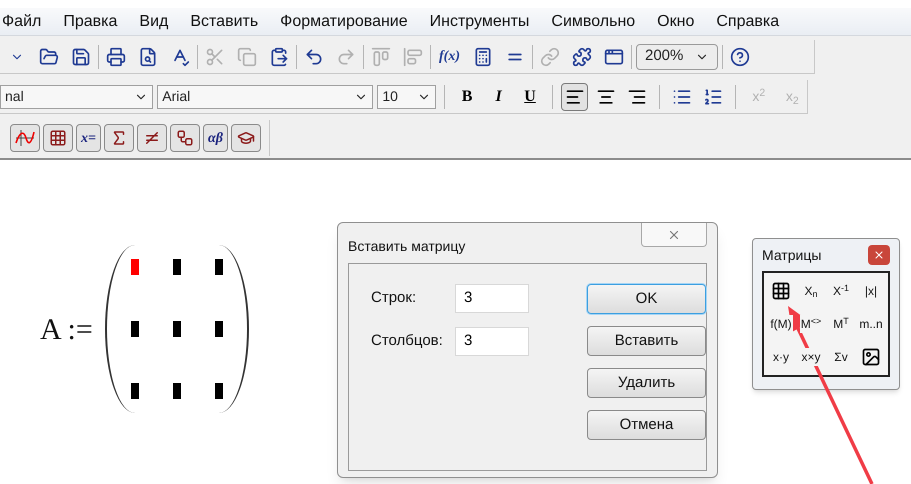 This screenshot has width=911, height=484. What do you see at coordinates (550, 56) in the screenshot?
I see `link-icon` at bounding box center [550, 56].